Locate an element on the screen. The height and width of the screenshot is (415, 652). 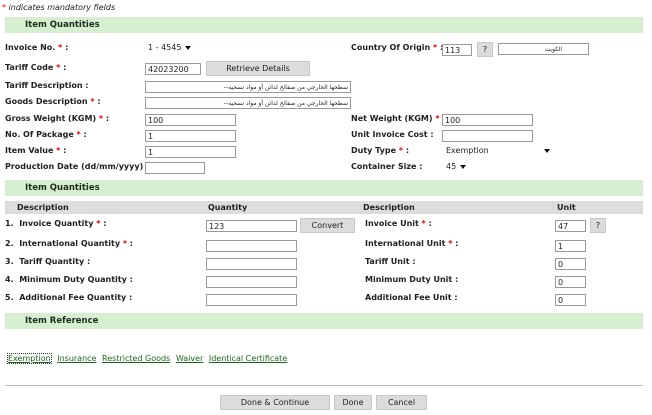
unit-label: Invoice Unit * : is located at coordinates (398, 223).